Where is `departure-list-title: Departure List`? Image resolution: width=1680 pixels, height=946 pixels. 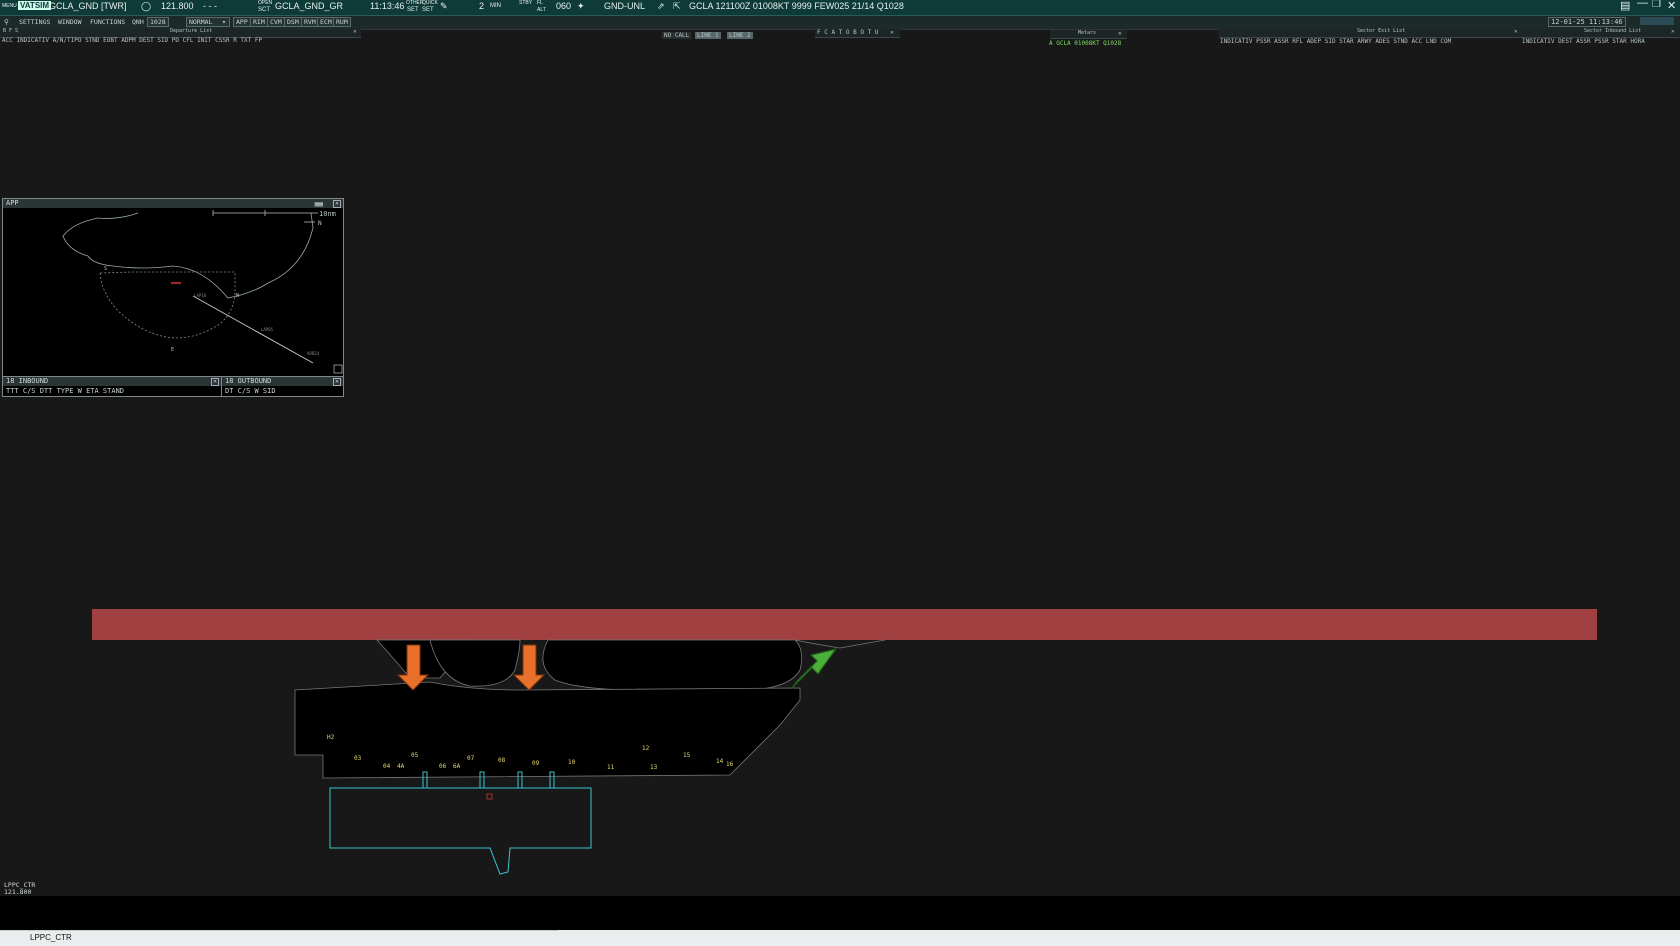 departure-list-title: Departure List is located at coordinates (191, 31).